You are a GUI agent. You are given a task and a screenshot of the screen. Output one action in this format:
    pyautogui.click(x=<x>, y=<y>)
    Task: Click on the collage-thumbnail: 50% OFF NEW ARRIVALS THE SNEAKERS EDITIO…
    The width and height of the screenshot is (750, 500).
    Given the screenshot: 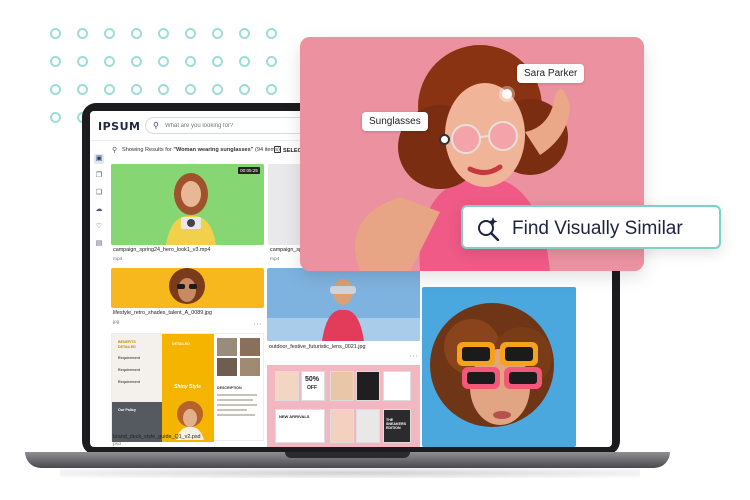 What is the action you would take?
    pyautogui.click(x=343, y=406)
    